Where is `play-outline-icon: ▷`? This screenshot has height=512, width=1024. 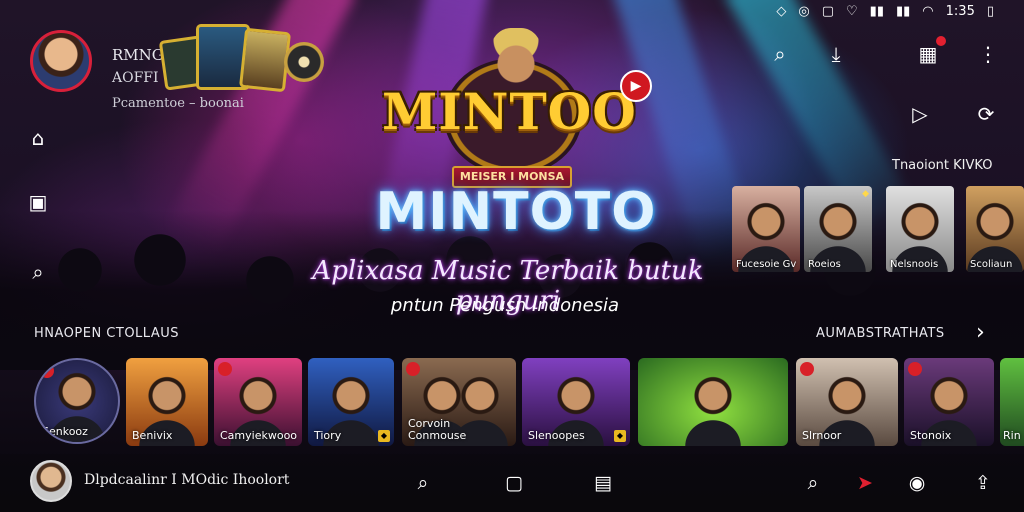
play-outline-icon: ▷ is located at coordinates (920, 114).